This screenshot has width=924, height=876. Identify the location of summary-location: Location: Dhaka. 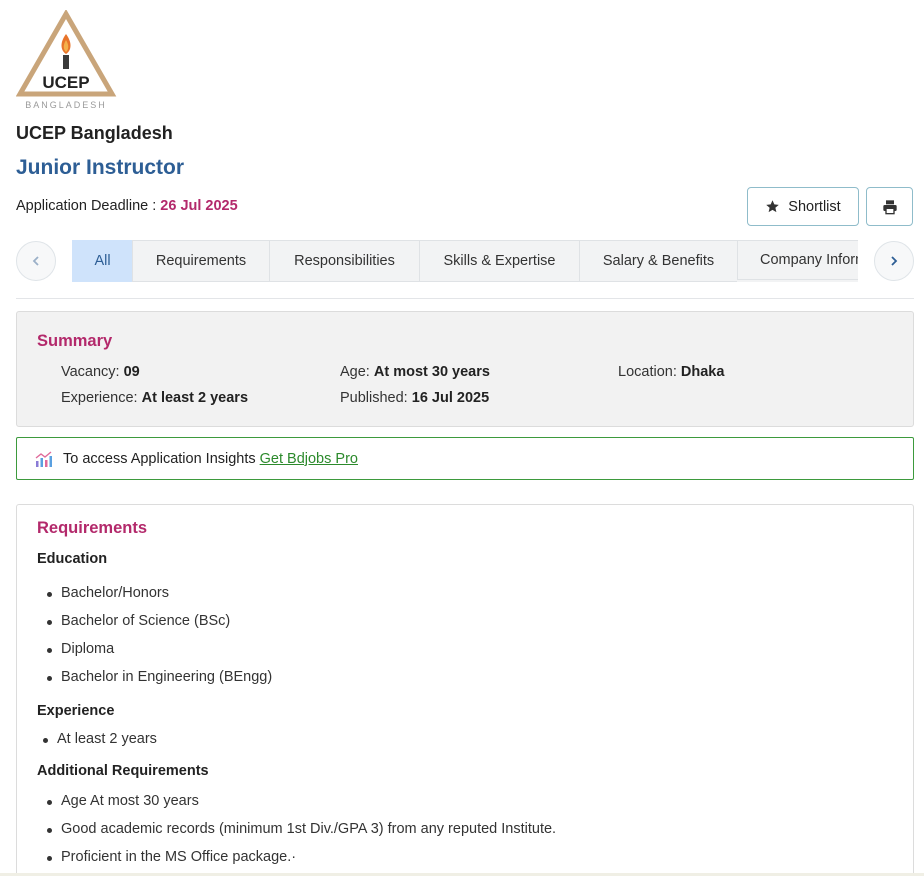
(671, 372).